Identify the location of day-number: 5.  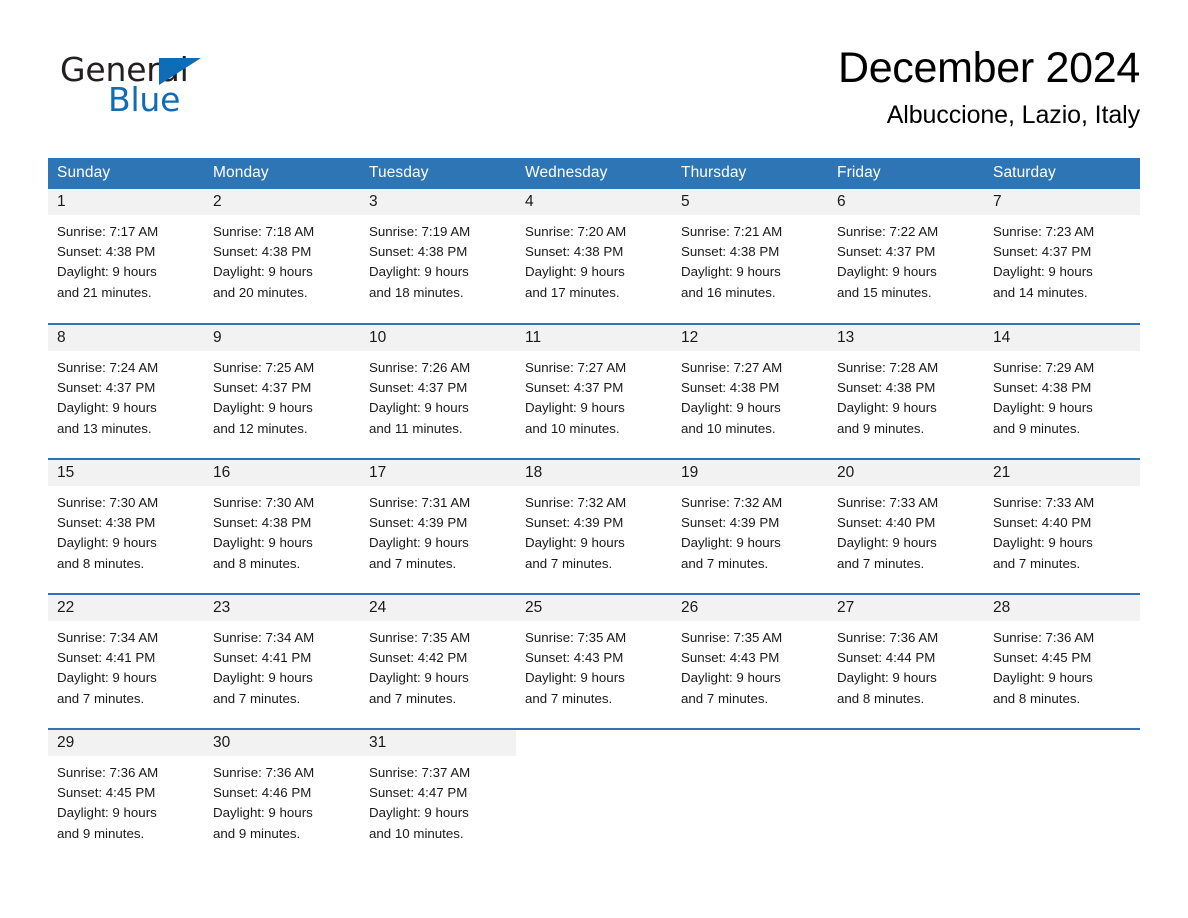
(685, 201).